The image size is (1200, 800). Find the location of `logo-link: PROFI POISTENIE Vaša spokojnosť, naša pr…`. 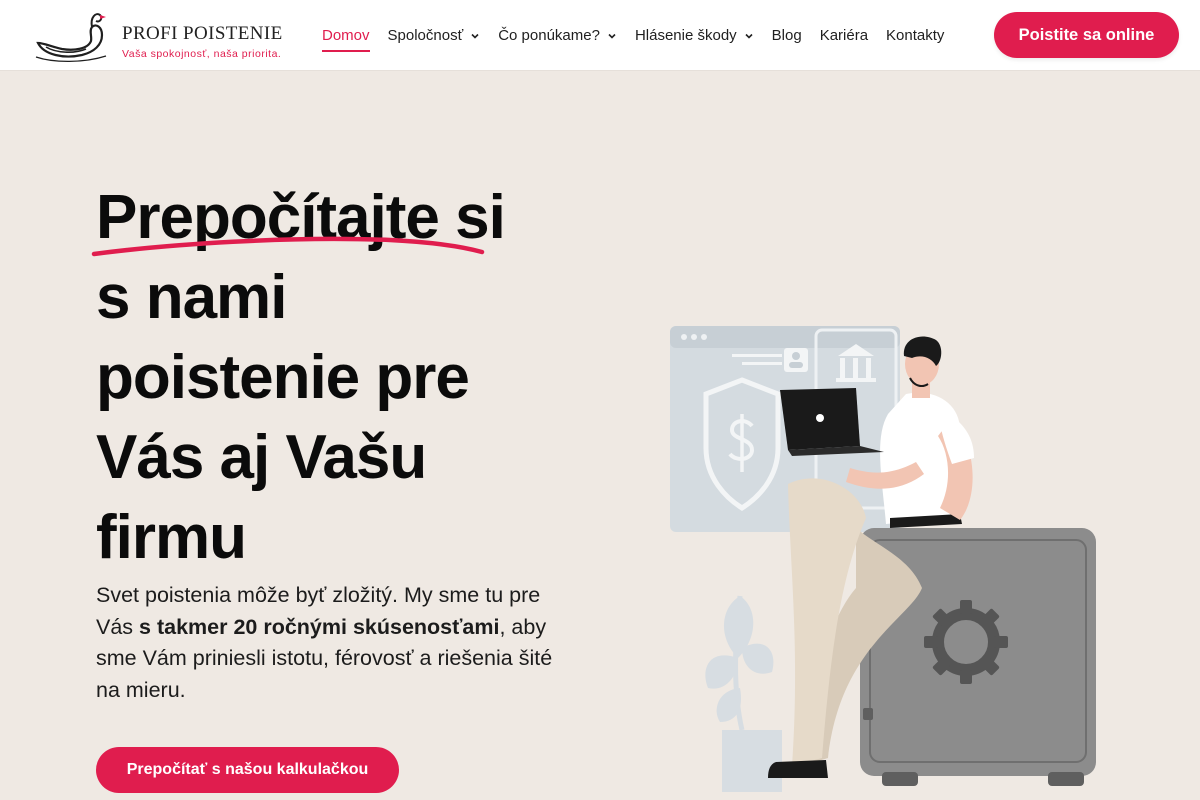

logo-link: PROFI POISTENIE Vaša spokojnosť, naša pr… is located at coordinates (159, 36).